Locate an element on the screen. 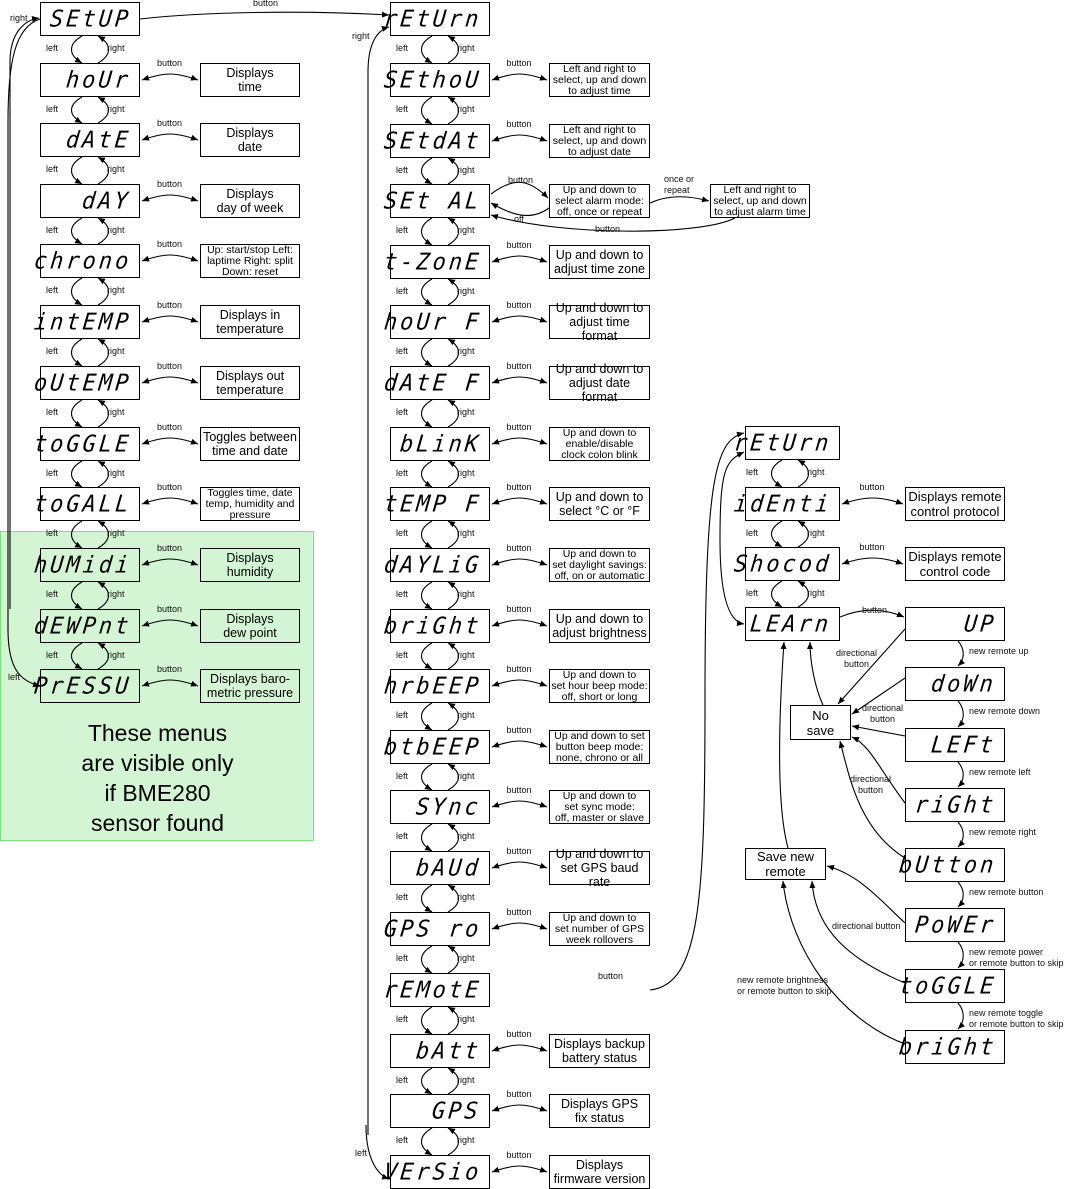 This screenshot has height=1189, width=1065. main-menu-item-togall: toGALL is located at coordinates (86, 504).